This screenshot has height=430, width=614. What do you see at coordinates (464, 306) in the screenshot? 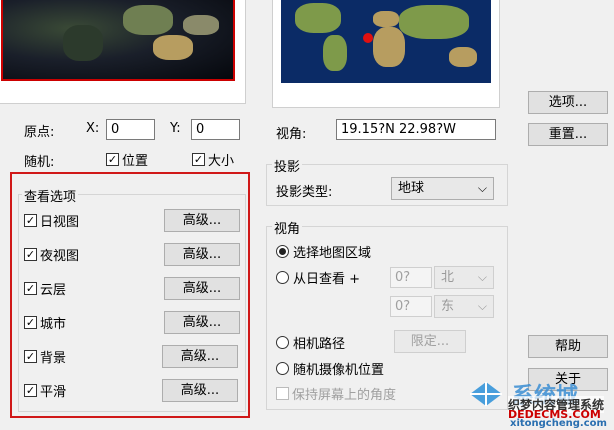
I see `longitude-direction-select: 东 ⌵` at bounding box center [464, 306].